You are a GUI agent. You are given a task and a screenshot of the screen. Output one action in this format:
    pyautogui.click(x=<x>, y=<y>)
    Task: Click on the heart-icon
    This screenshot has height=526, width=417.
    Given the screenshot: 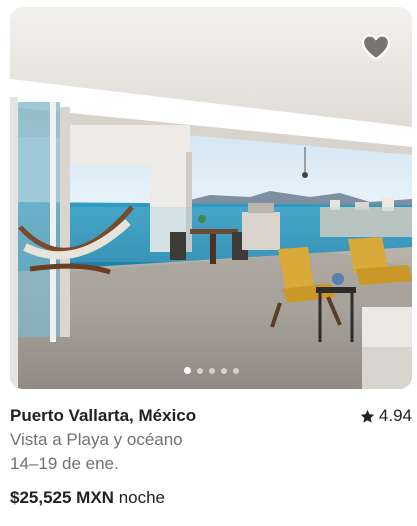 What is the action you would take?
    pyautogui.click(x=376, y=47)
    